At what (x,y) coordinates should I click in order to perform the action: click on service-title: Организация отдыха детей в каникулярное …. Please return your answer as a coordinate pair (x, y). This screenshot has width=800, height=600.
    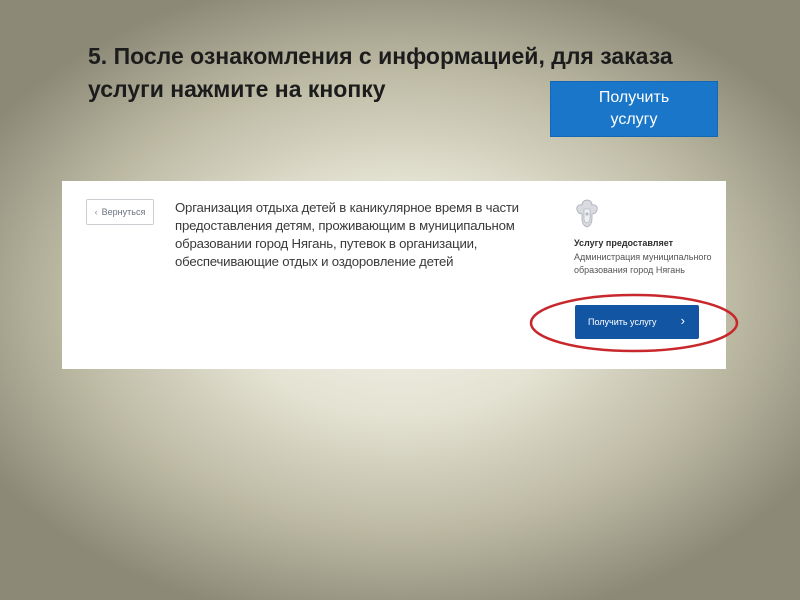
    Looking at the image, I should click on (347, 234).